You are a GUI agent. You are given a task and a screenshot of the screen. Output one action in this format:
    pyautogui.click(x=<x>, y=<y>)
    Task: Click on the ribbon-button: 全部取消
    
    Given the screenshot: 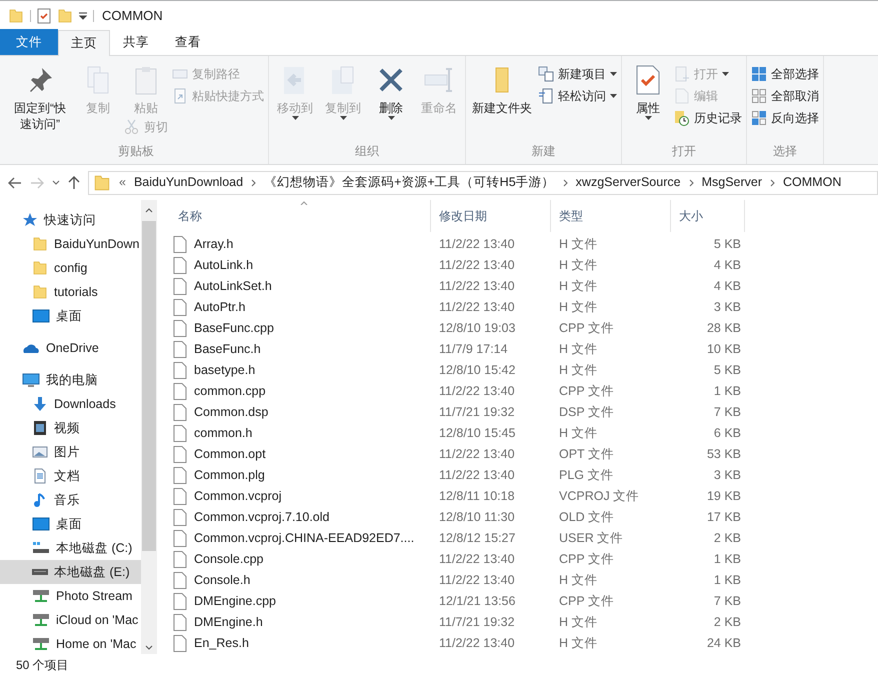 What is the action you would take?
    pyautogui.click(x=785, y=95)
    